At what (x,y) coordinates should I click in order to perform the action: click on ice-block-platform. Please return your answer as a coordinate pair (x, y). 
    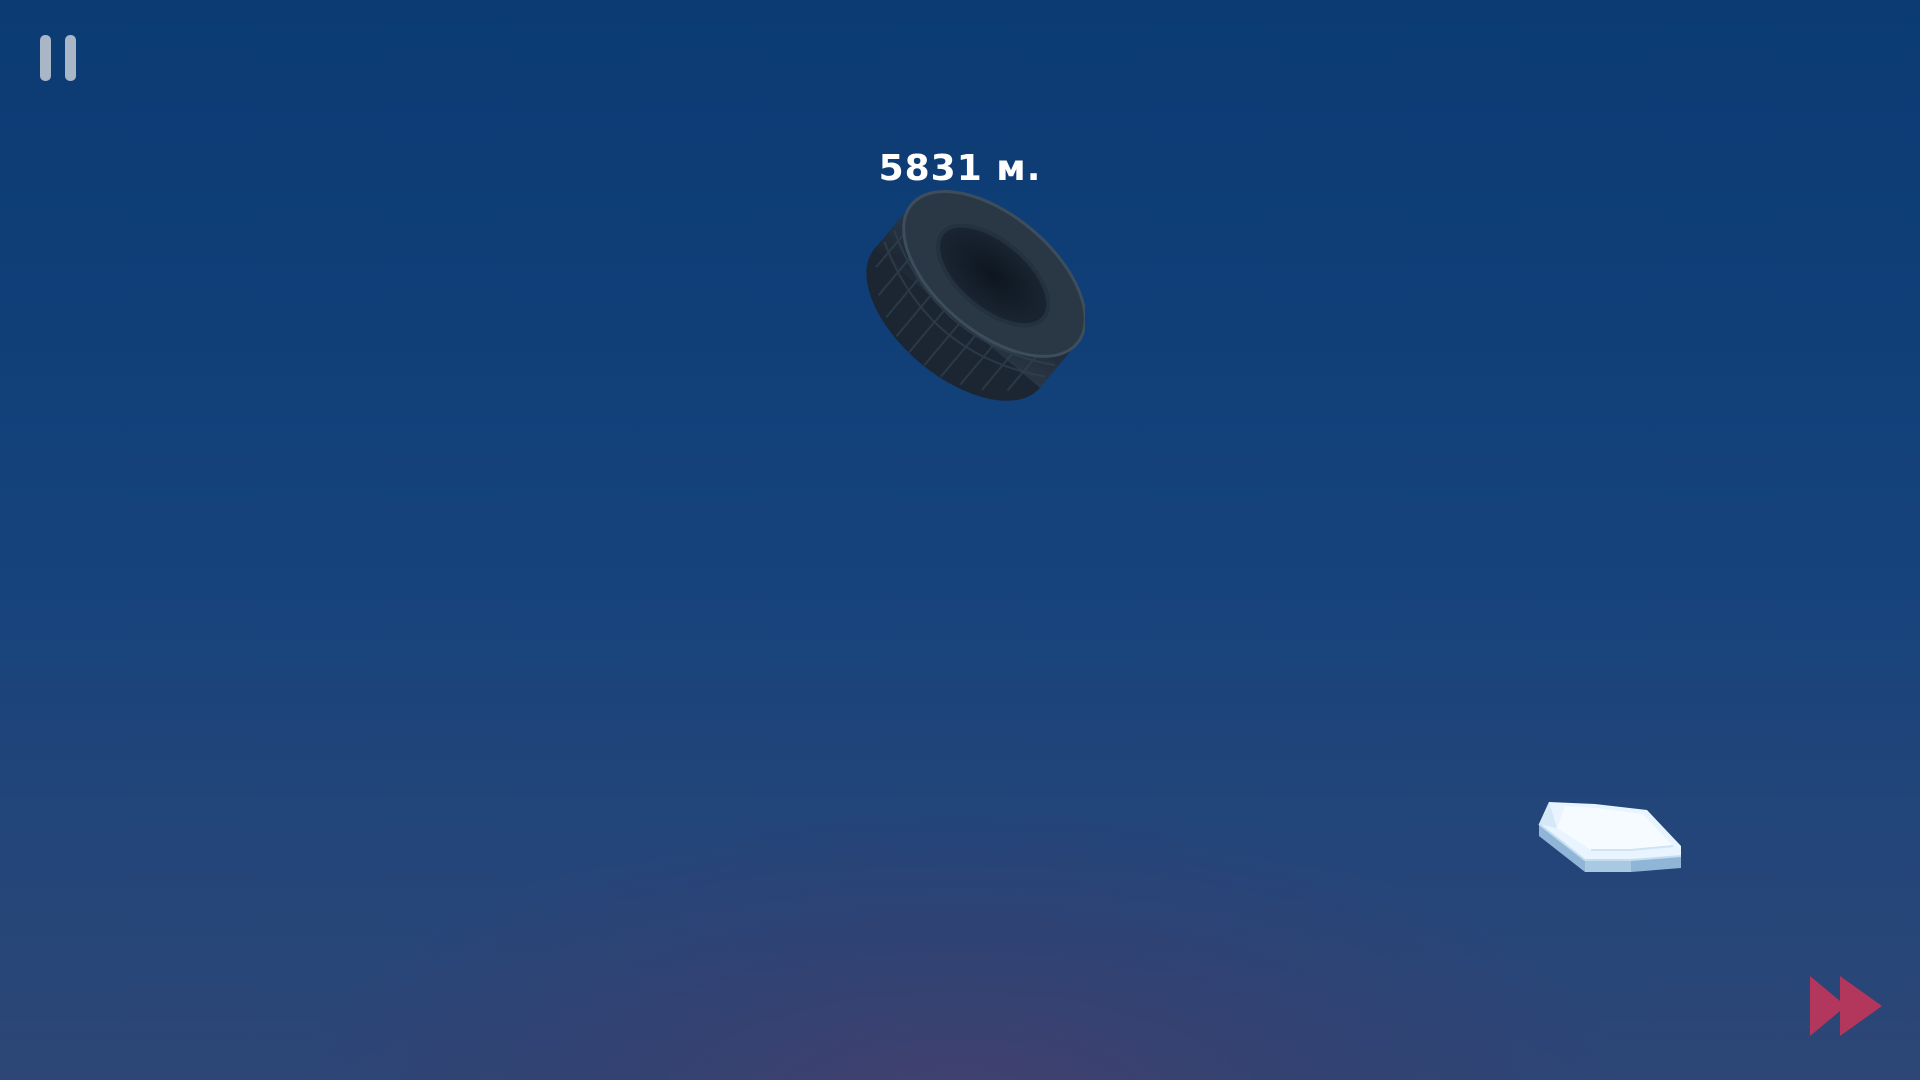
    Looking at the image, I should click on (1610, 837).